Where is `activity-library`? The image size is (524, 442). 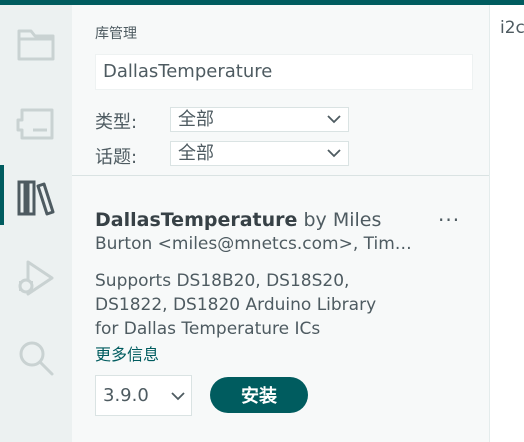 activity-library is located at coordinates (36, 195).